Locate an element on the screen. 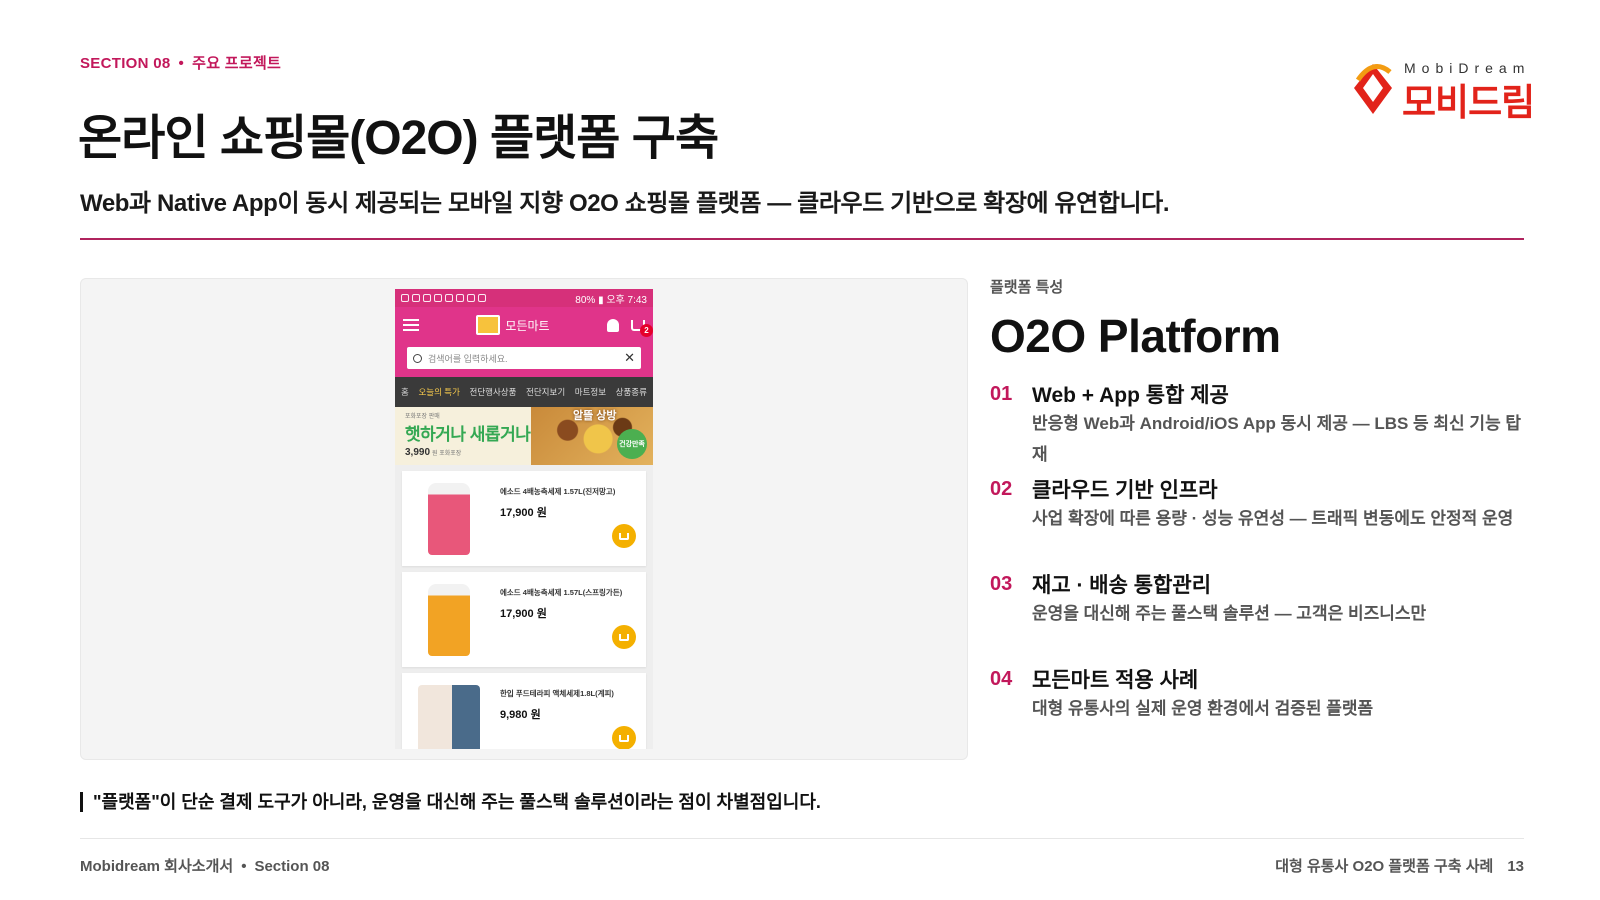  nav-tab: 전단행사상품 is located at coordinates (493, 392).